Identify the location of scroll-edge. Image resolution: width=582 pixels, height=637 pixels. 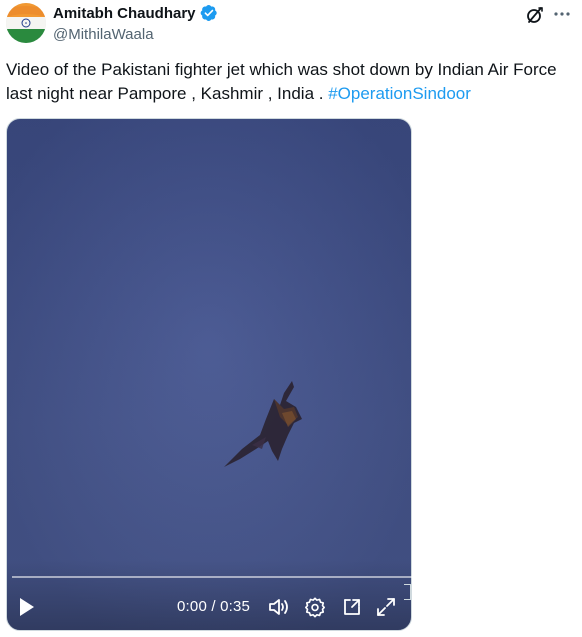
(407, 592).